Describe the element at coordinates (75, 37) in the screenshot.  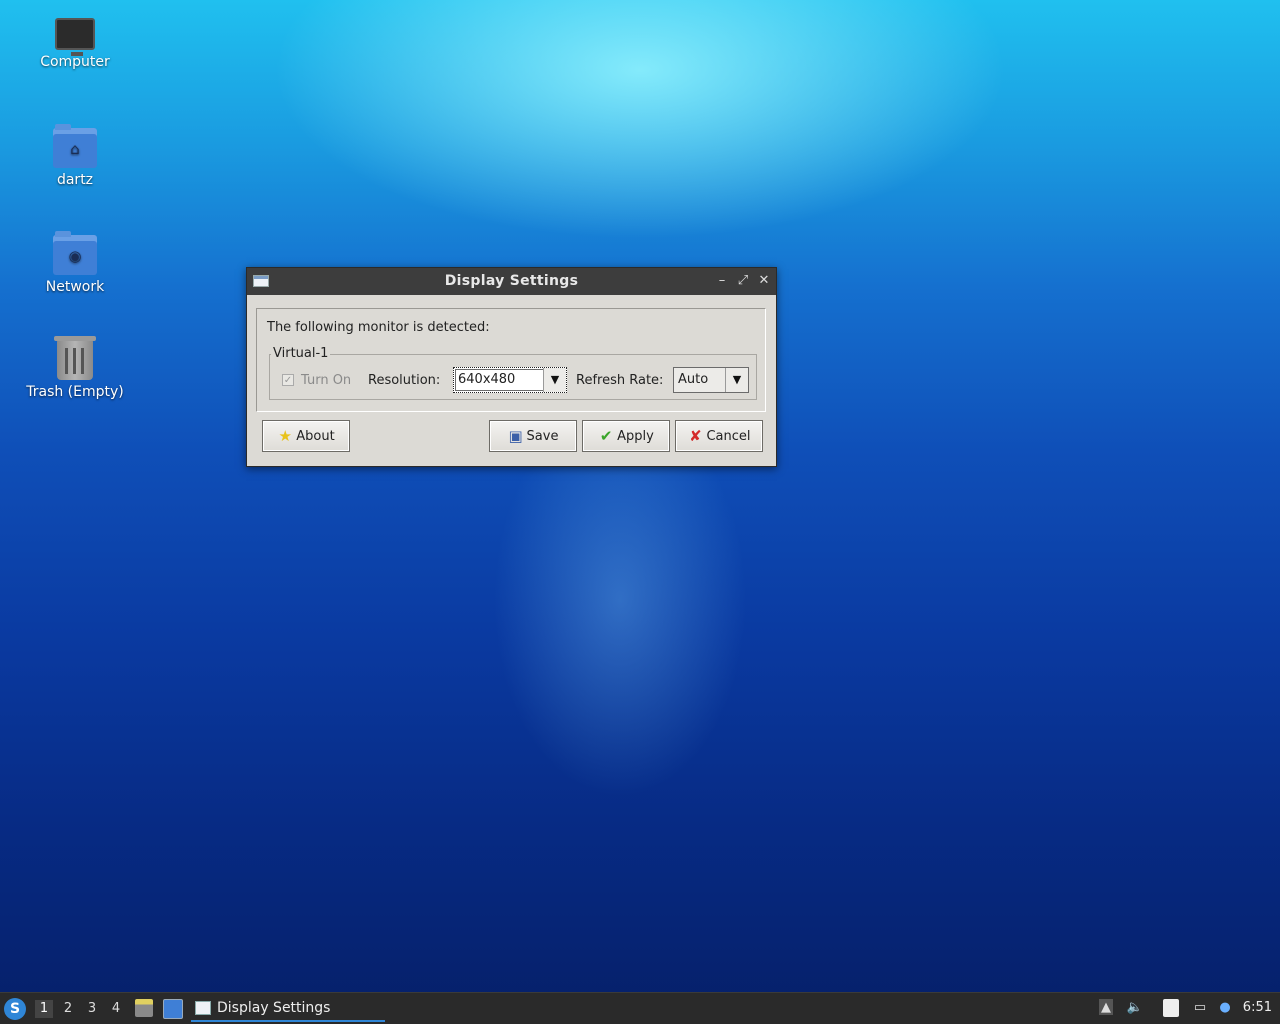
I see `computer-icon` at that location.